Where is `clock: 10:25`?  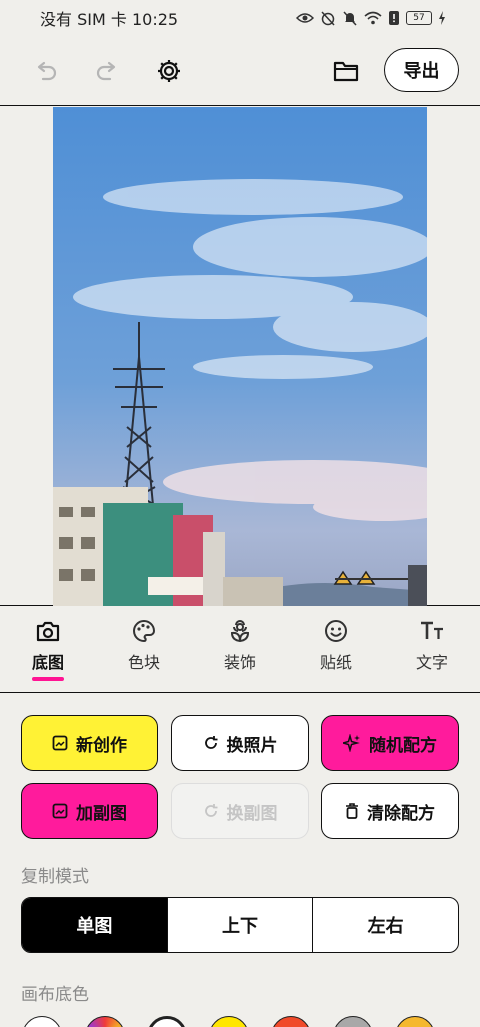 clock: 10:25 is located at coordinates (155, 19).